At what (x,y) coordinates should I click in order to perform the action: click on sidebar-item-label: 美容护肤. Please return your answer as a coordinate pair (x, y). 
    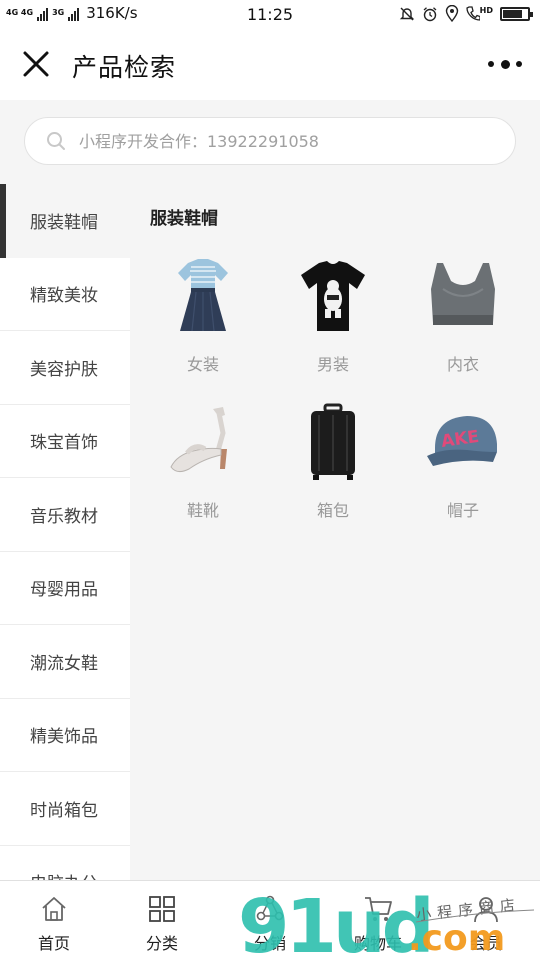
    Looking at the image, I should click on (64, 369).